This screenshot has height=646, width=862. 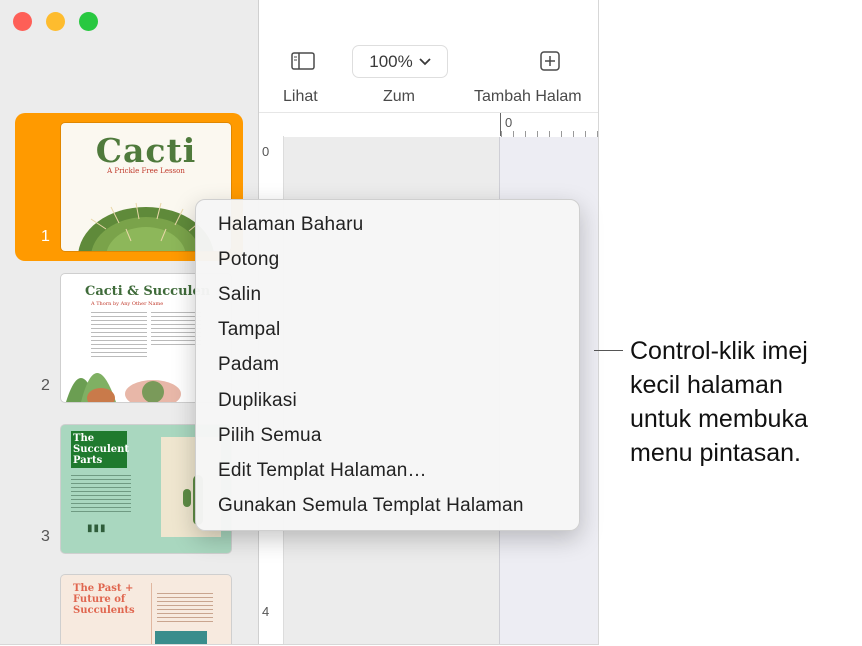 I want to click on add-page-label: Tambah Halam, so click(x=528, y=96).